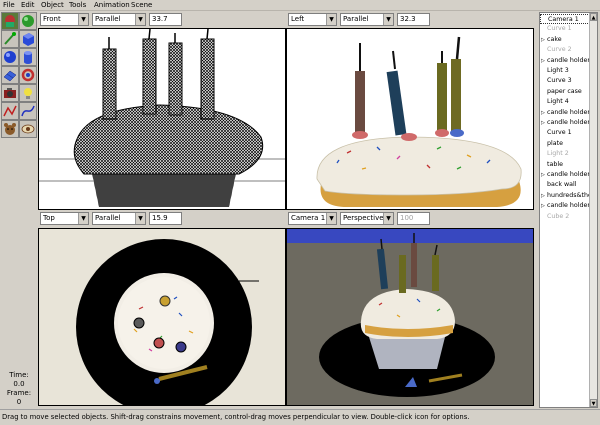 Image resolution: width=600 pixels, height=425 pixels. What do you see at coordinates (28, 21) in the screenshot?
I see `green-sphere-icon` at bounding box center [28, 21].